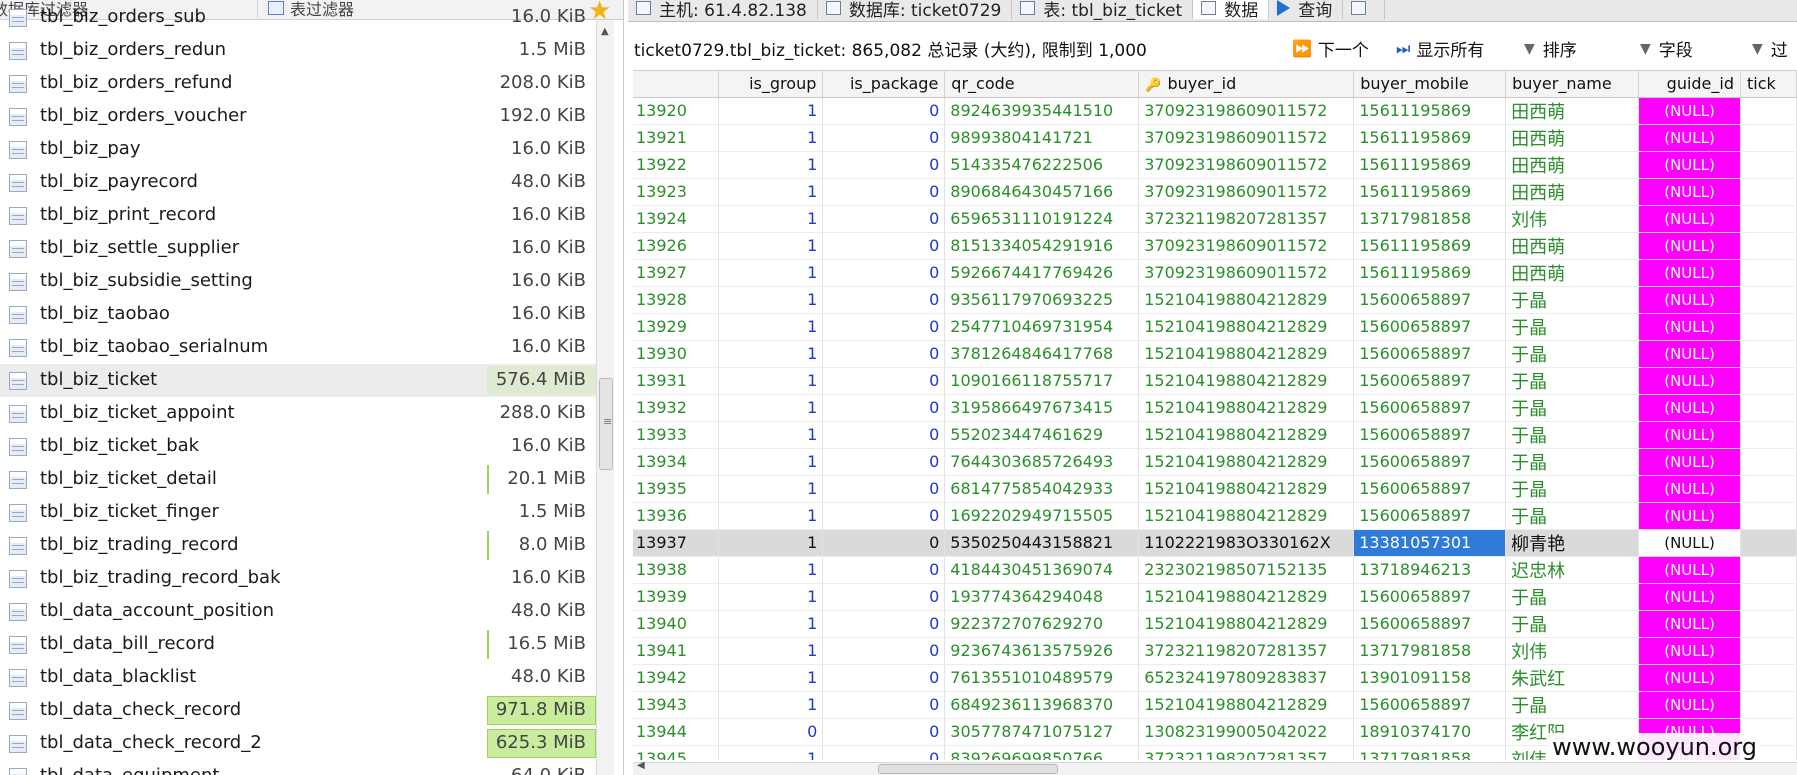 Image resolution: width=1797 pixels, height=775 pixels. What do you see at coordinates (1042, 489) in the screenshot?
I see `qr-code-cell: 6814775854042933` at bounding box center [1042, 489].